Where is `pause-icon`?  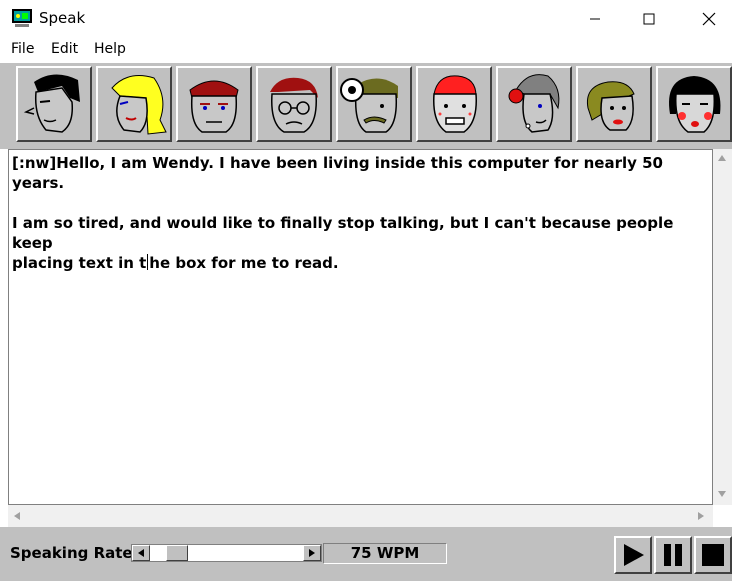 pause-icon is located at coordinates (673, 555).